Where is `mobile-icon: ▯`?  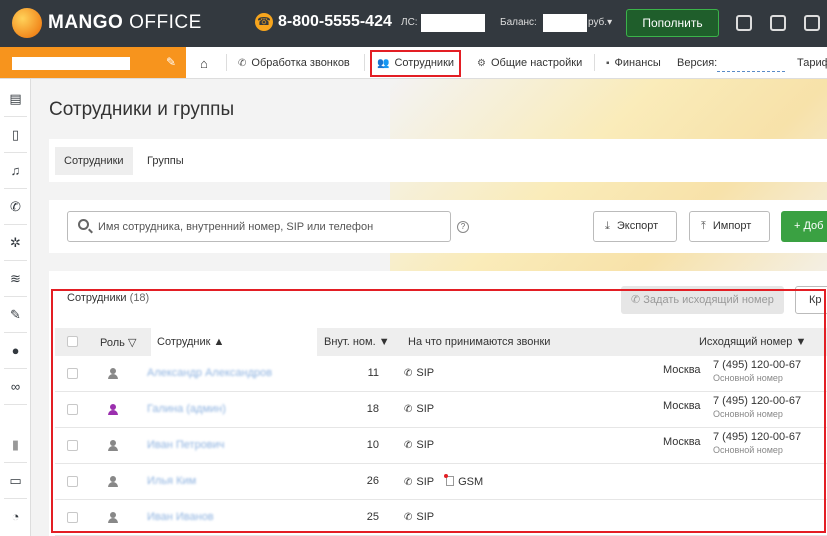 mobile-icon: ▯ is located at coordinates (15, 134).